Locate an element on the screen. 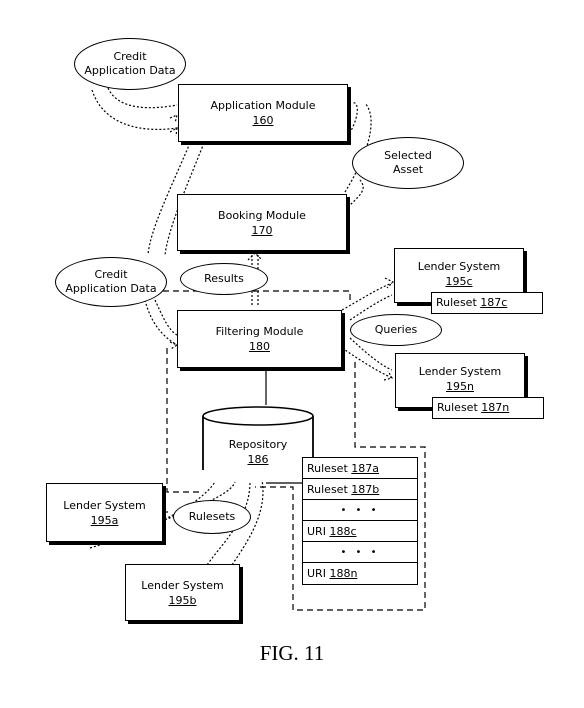 The width and height of the screenshot is (584, 708). entry-ref: 187b is located at coordinates (365, 489).